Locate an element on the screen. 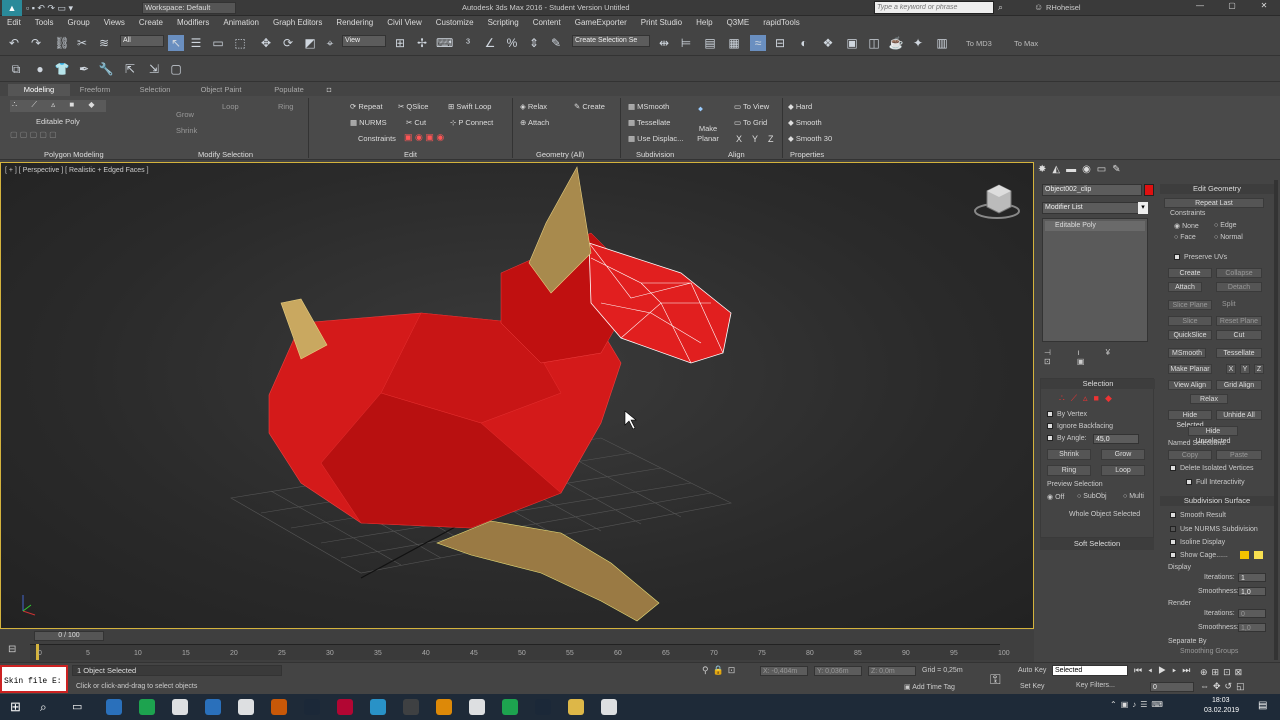 The width and height of the screenshot is (1280, 720). constraint-normal-radio: ○ Normal is located at coordinates (1228, 237).